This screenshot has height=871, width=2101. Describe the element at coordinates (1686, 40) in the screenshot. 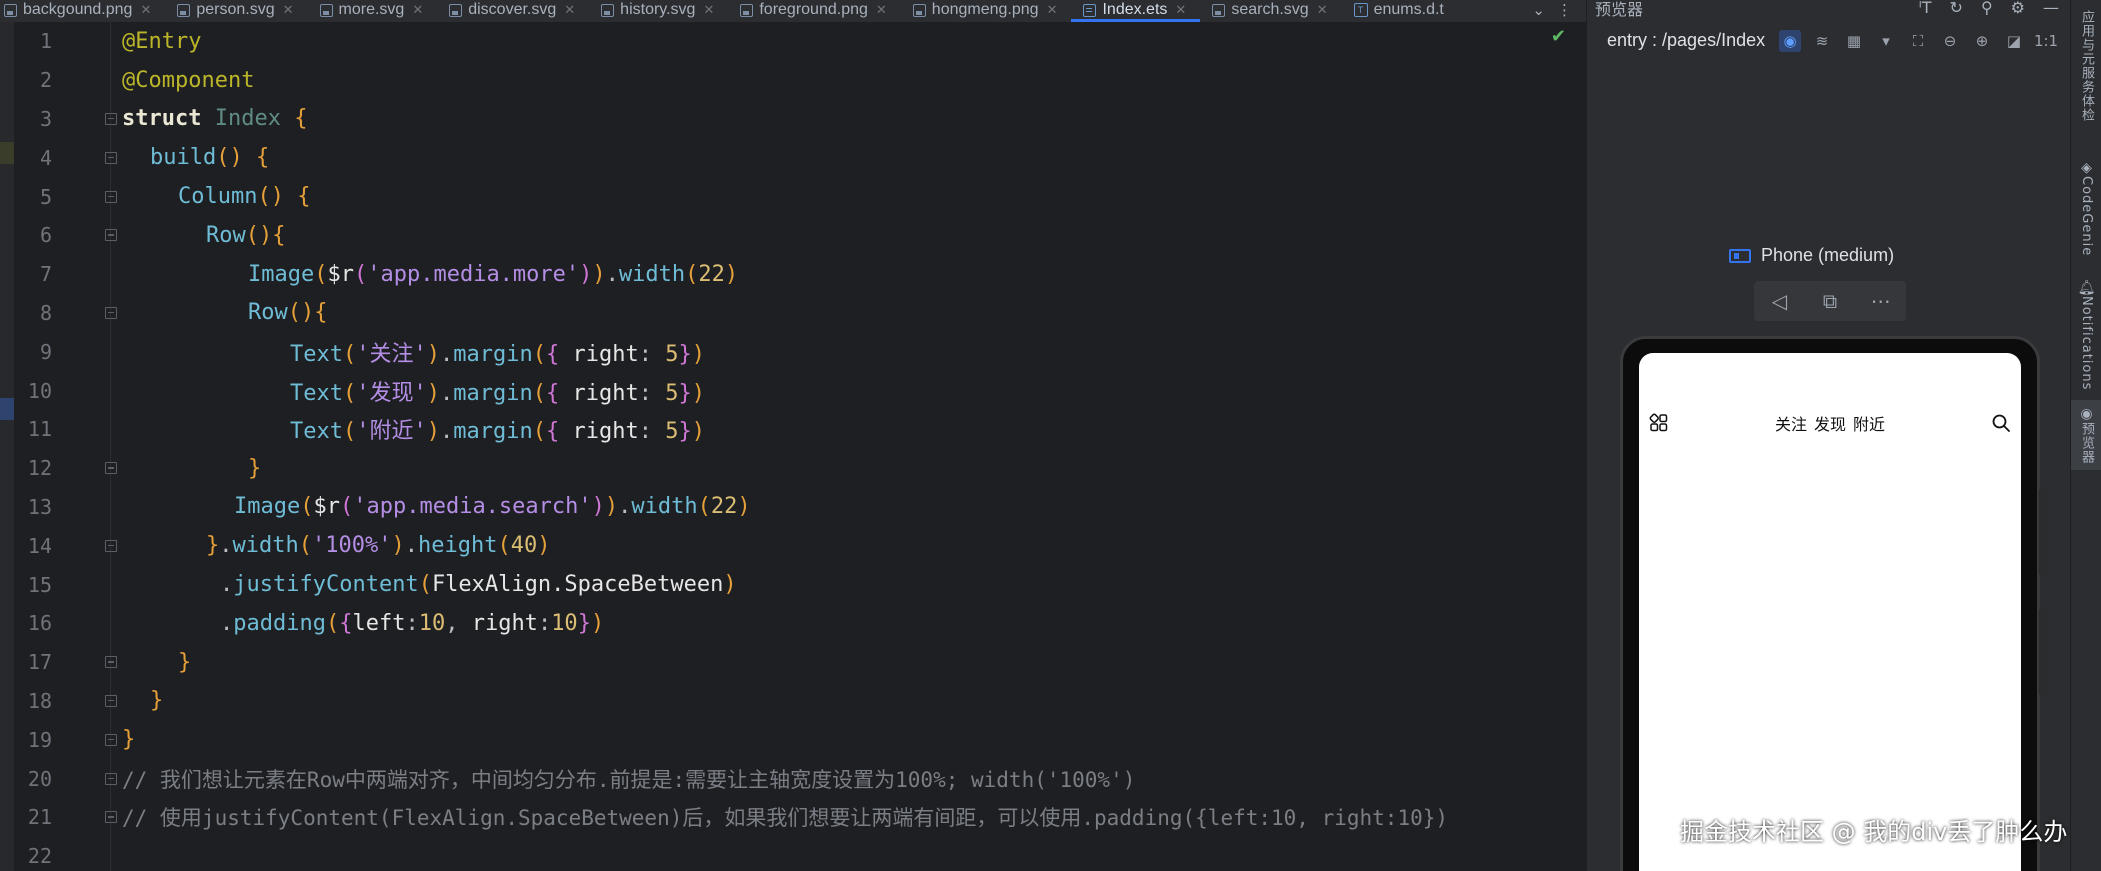

I see `route-path: entry : /pages/Index` at that location.